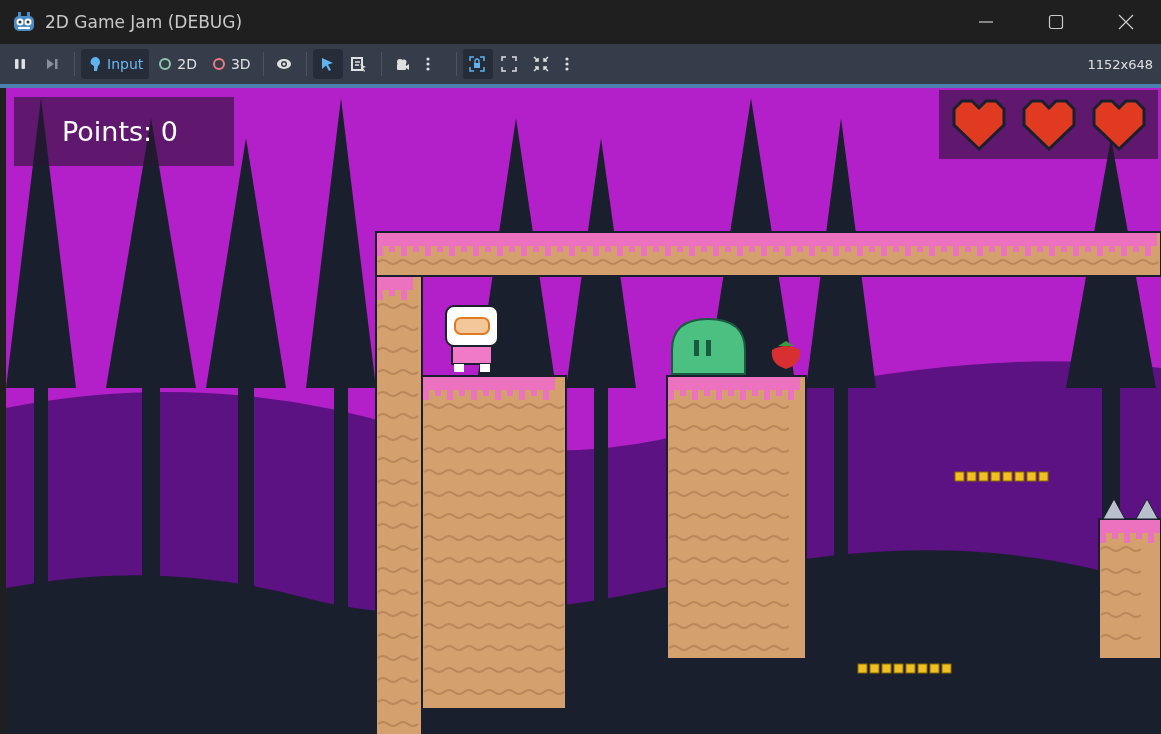 The image size is (1161, 734). I want to click on window-title: 2D Game Jam (DEBUG), so click(144, 22).